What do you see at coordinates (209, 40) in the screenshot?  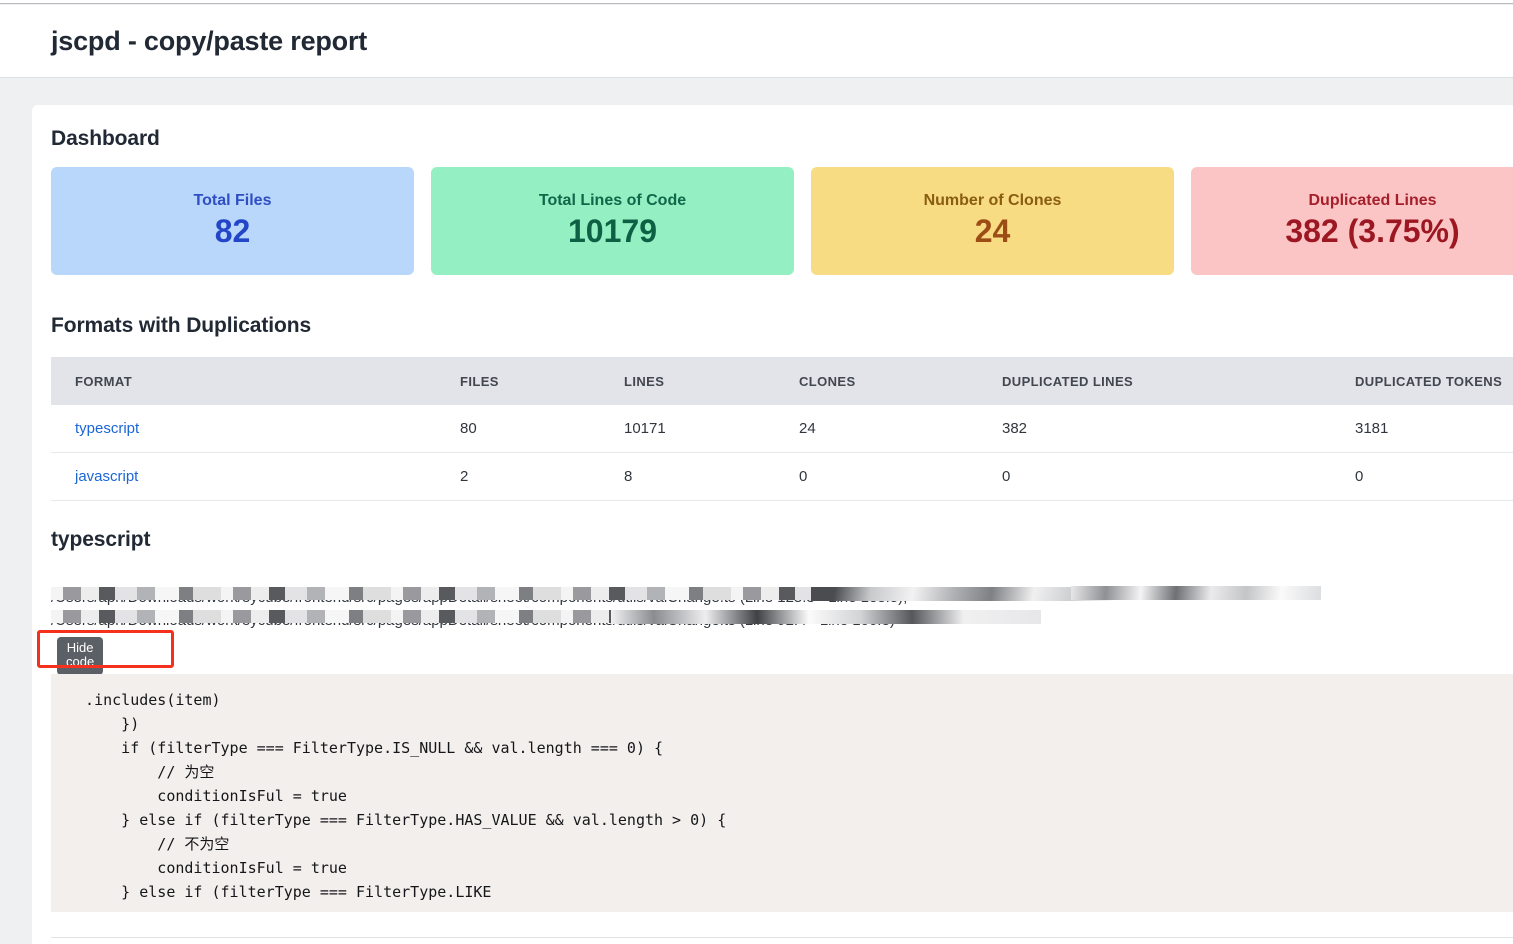 I see `page-title: jscpd - copy/paste report` at bounding box center [209, 40].